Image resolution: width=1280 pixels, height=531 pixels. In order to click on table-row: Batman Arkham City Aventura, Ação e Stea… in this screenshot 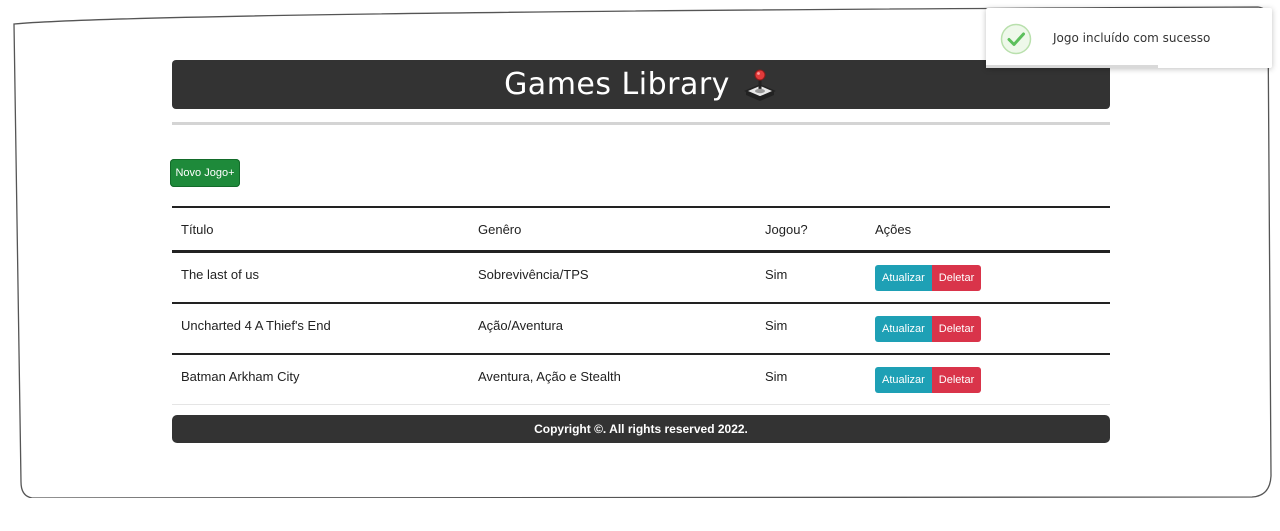, I will do `click(641, 380)`.